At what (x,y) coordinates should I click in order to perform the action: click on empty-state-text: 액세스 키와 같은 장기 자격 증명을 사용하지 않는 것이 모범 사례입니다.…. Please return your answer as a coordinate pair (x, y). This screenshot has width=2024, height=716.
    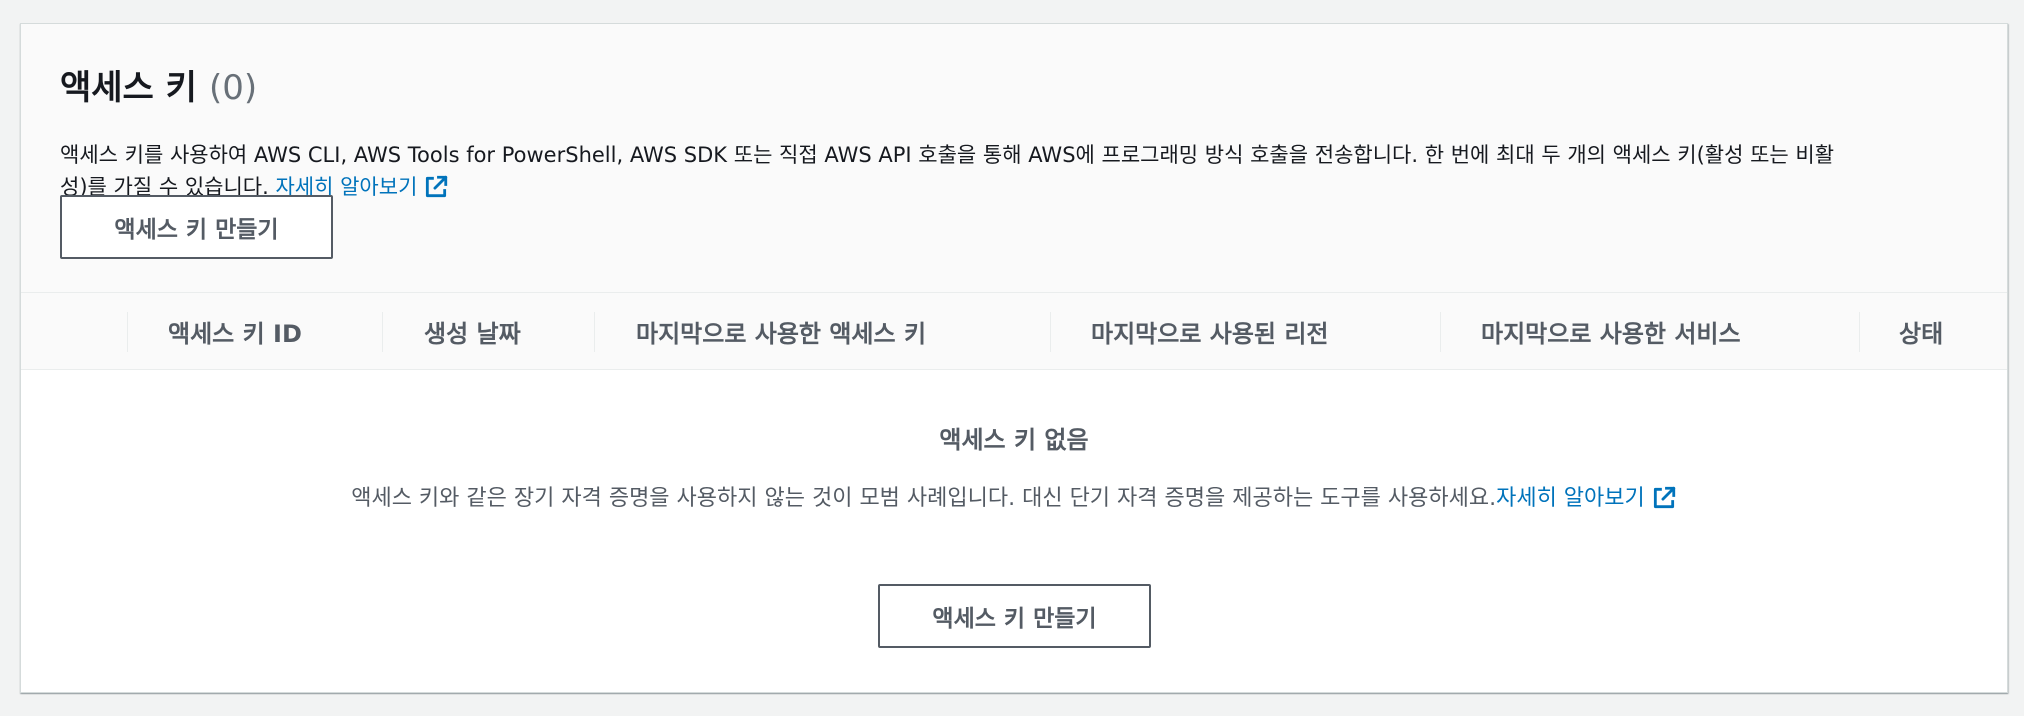
    Looking at the image, I should click on (924, 498).